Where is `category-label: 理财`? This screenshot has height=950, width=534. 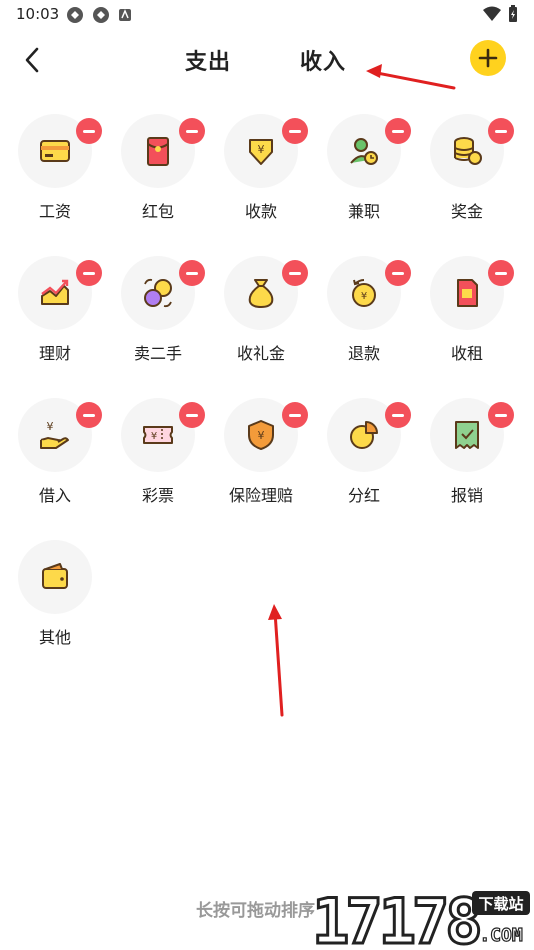
category-label: 理财 is located at coordinates (54, 353).